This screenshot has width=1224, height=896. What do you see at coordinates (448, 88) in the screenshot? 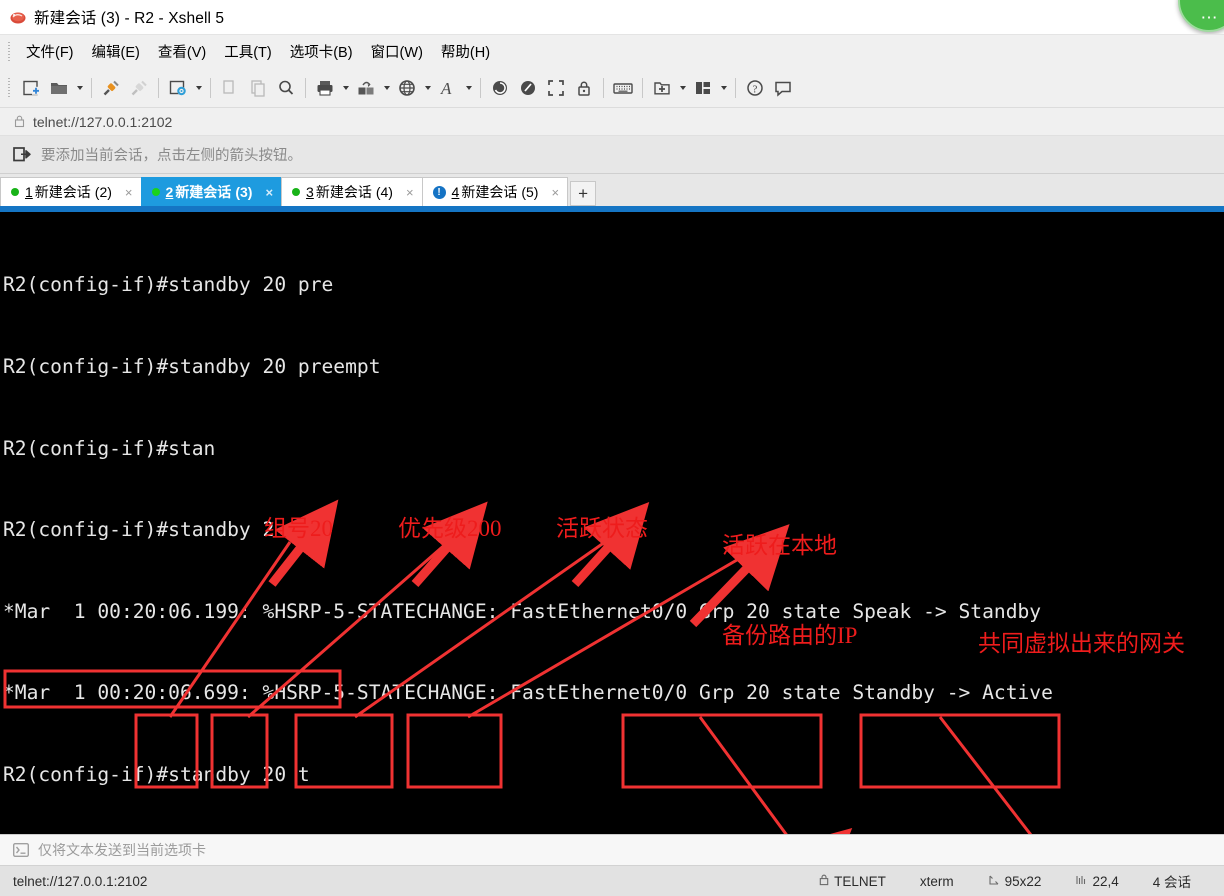
I see `font-icon: A` at bounding box center [448, 88].